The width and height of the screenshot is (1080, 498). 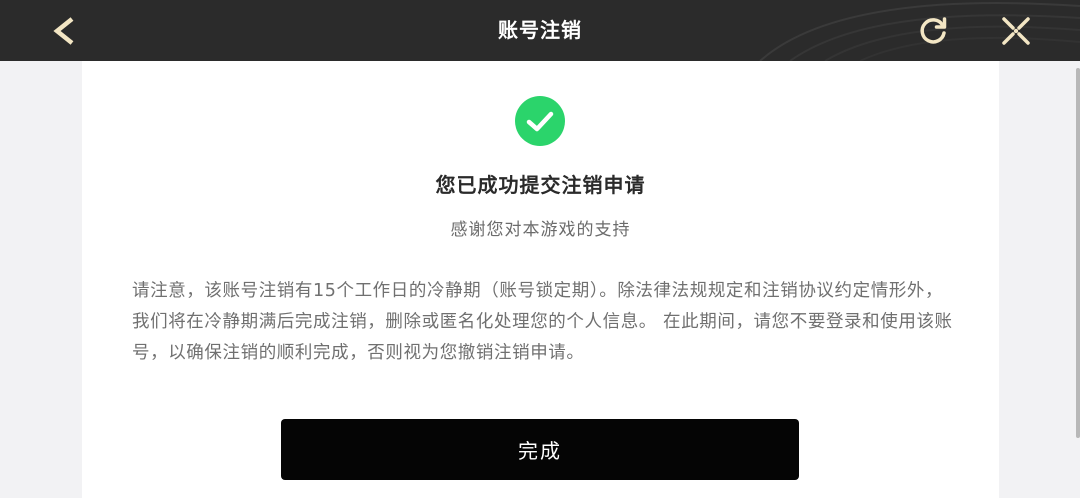 I want to click on top-bar: 账号注销, so click(x=540, y=30).